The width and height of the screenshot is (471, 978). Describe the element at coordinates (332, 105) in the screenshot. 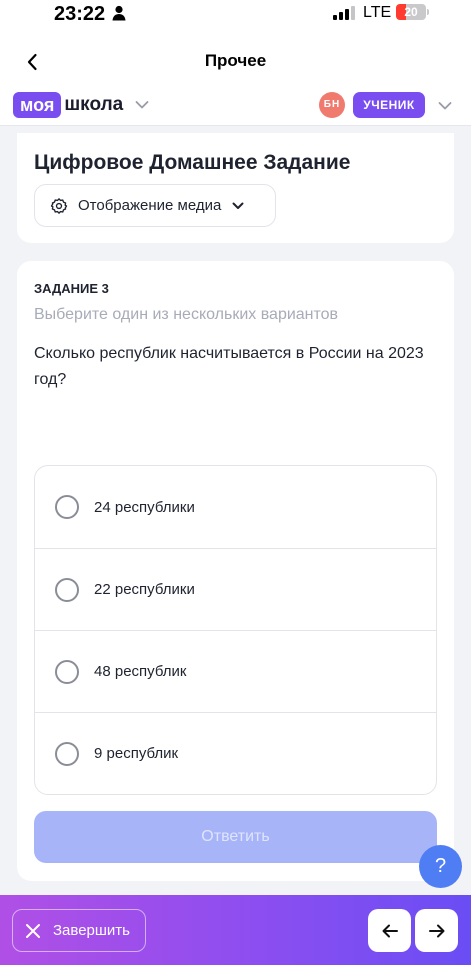

I see `avatar: БН` at that location.